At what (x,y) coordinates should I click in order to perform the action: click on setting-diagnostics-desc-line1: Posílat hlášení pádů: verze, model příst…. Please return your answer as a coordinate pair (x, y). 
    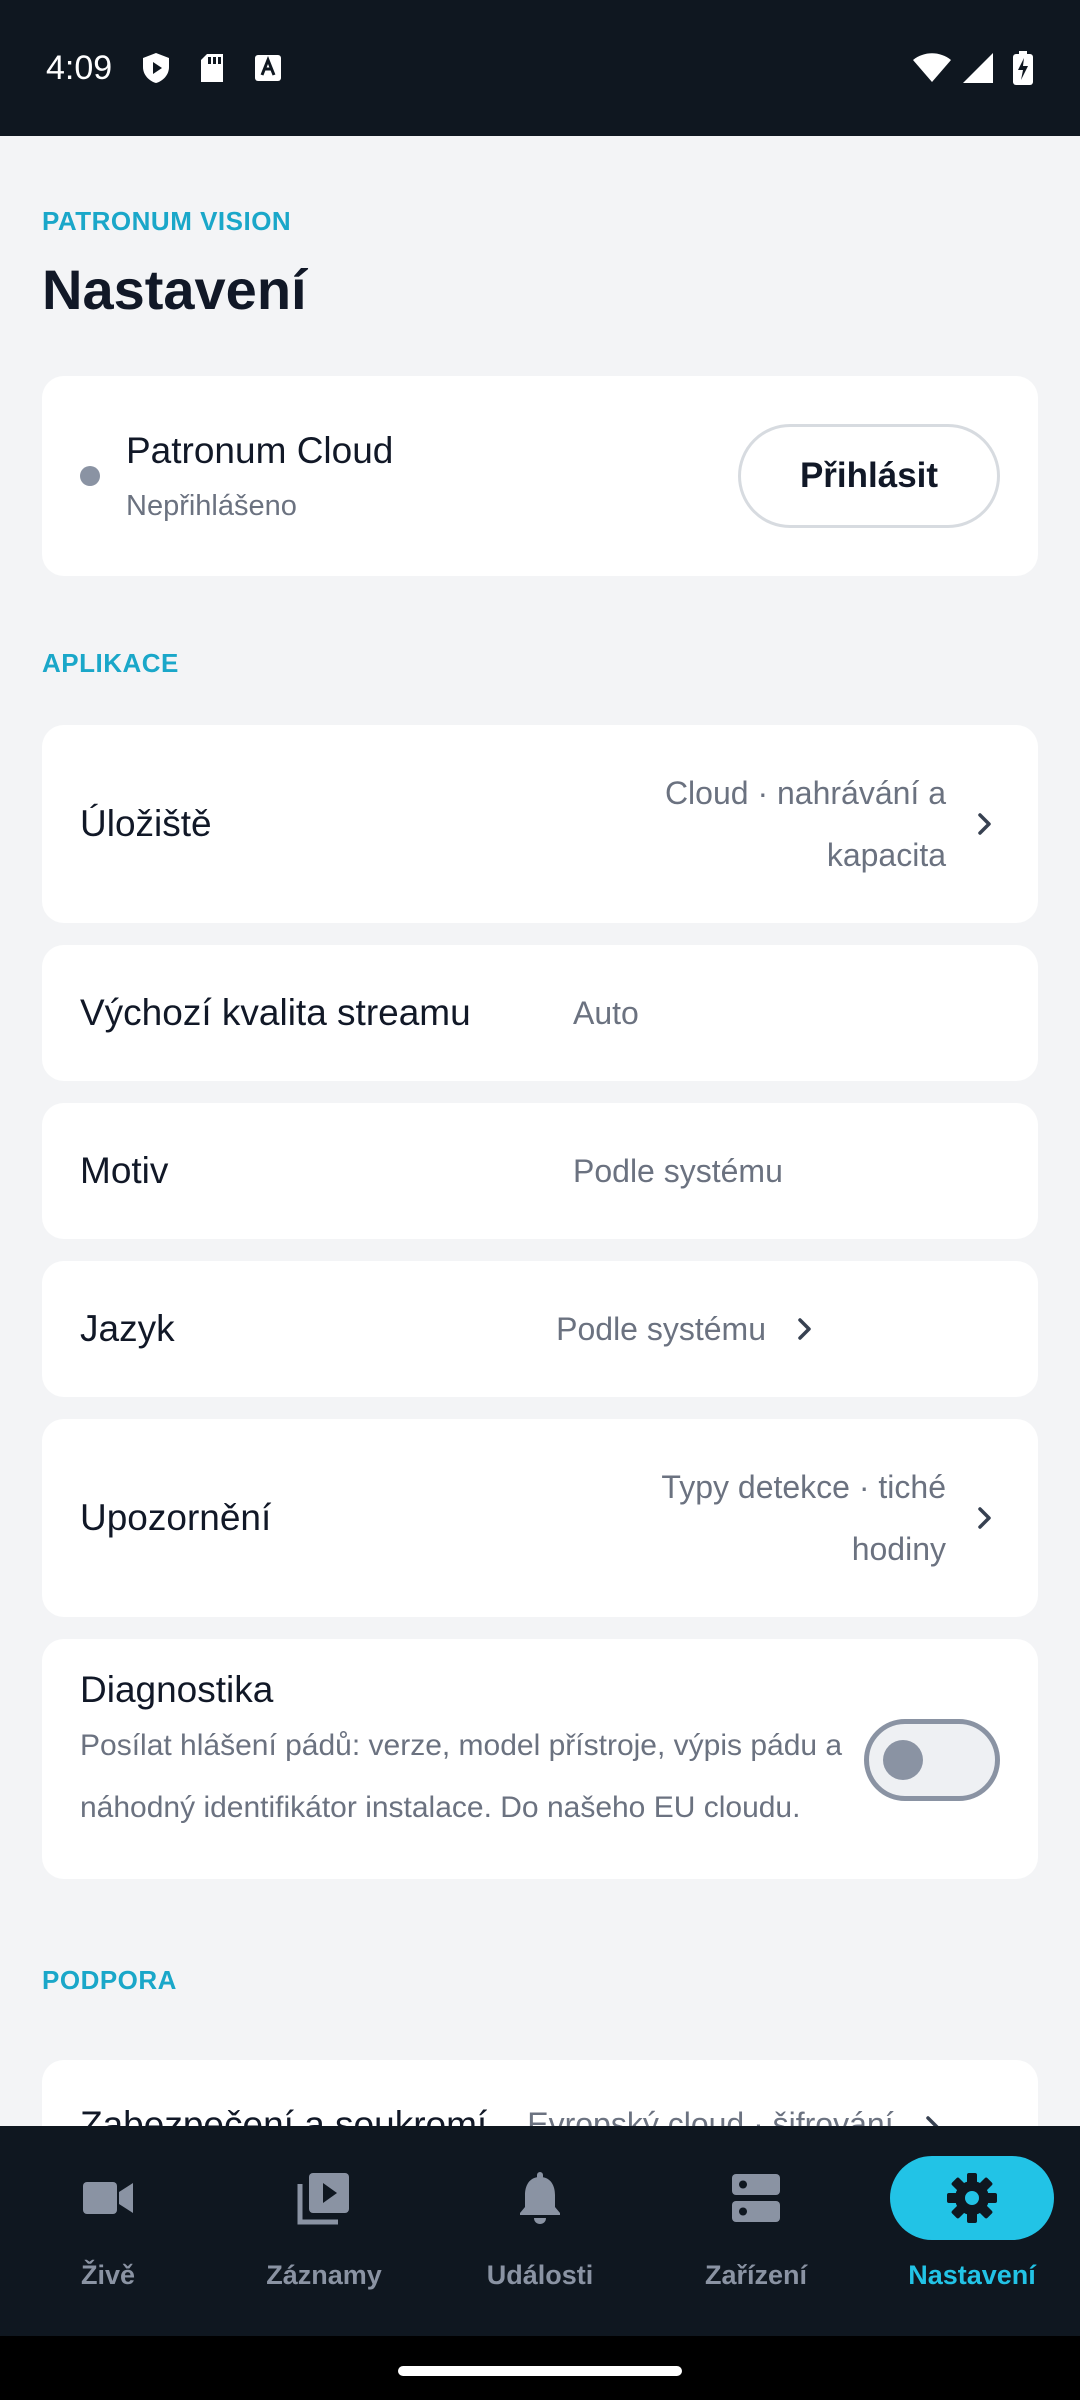
    Looking at the image, I should click on (461, 1745).